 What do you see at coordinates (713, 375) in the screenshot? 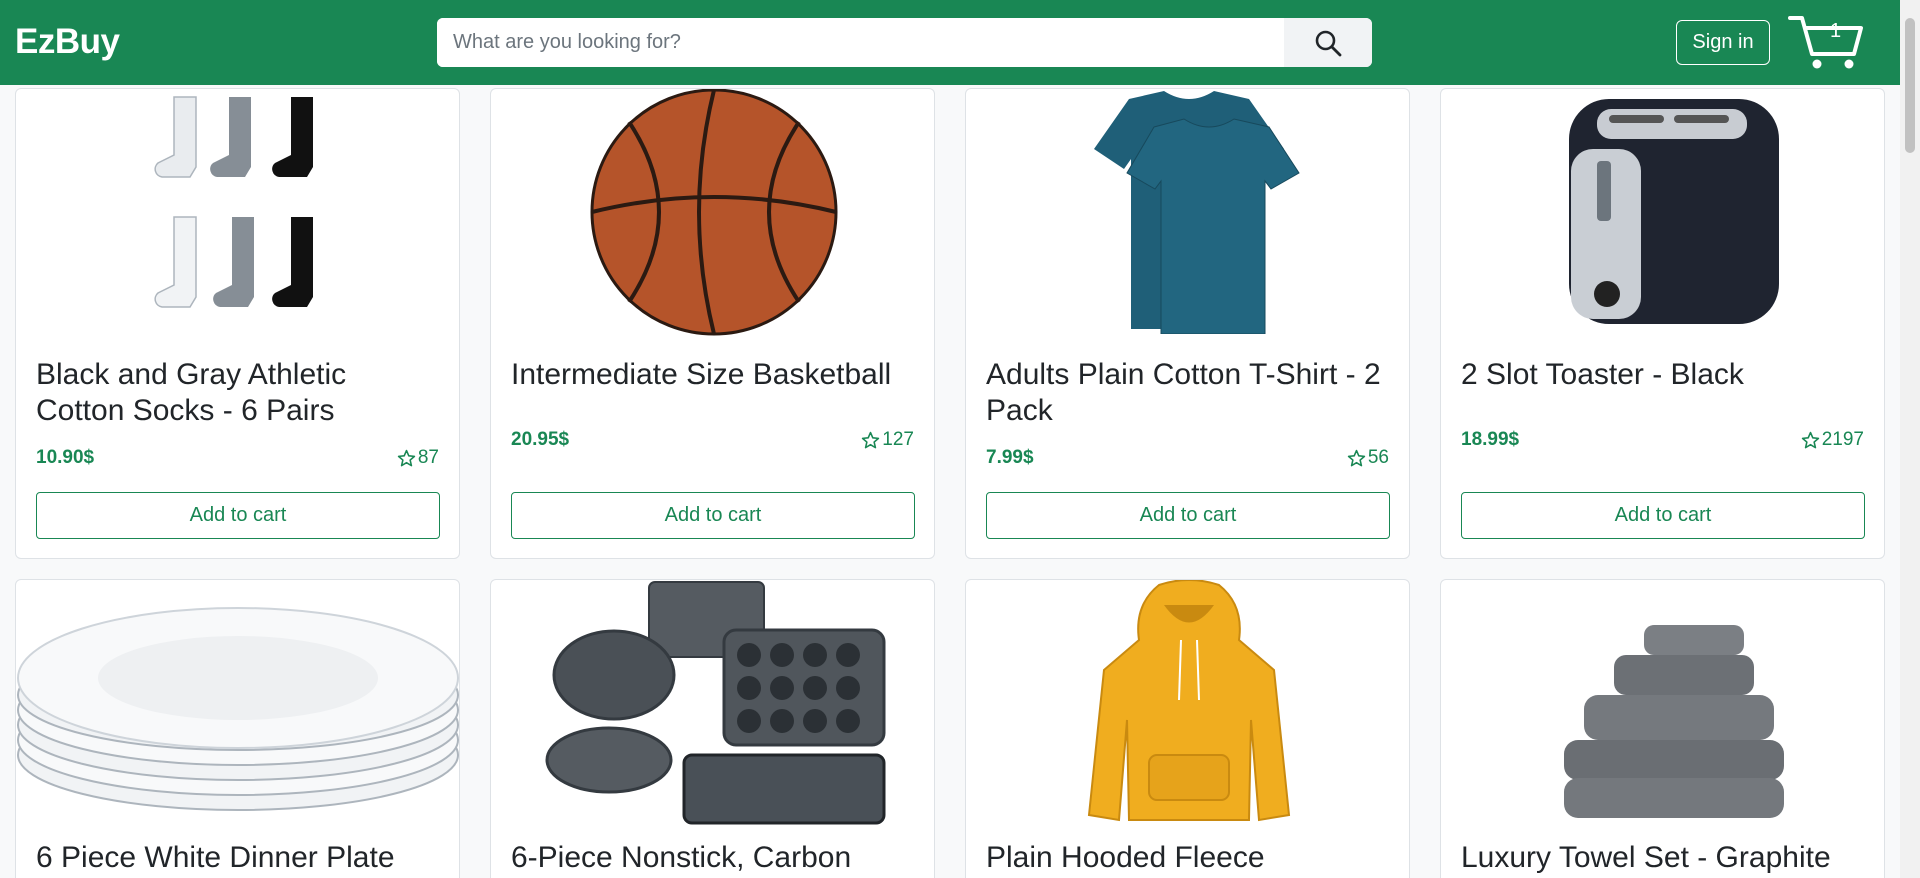
I see `product-title: Intermediate Size Basketball` at bounding box center [713, 375].